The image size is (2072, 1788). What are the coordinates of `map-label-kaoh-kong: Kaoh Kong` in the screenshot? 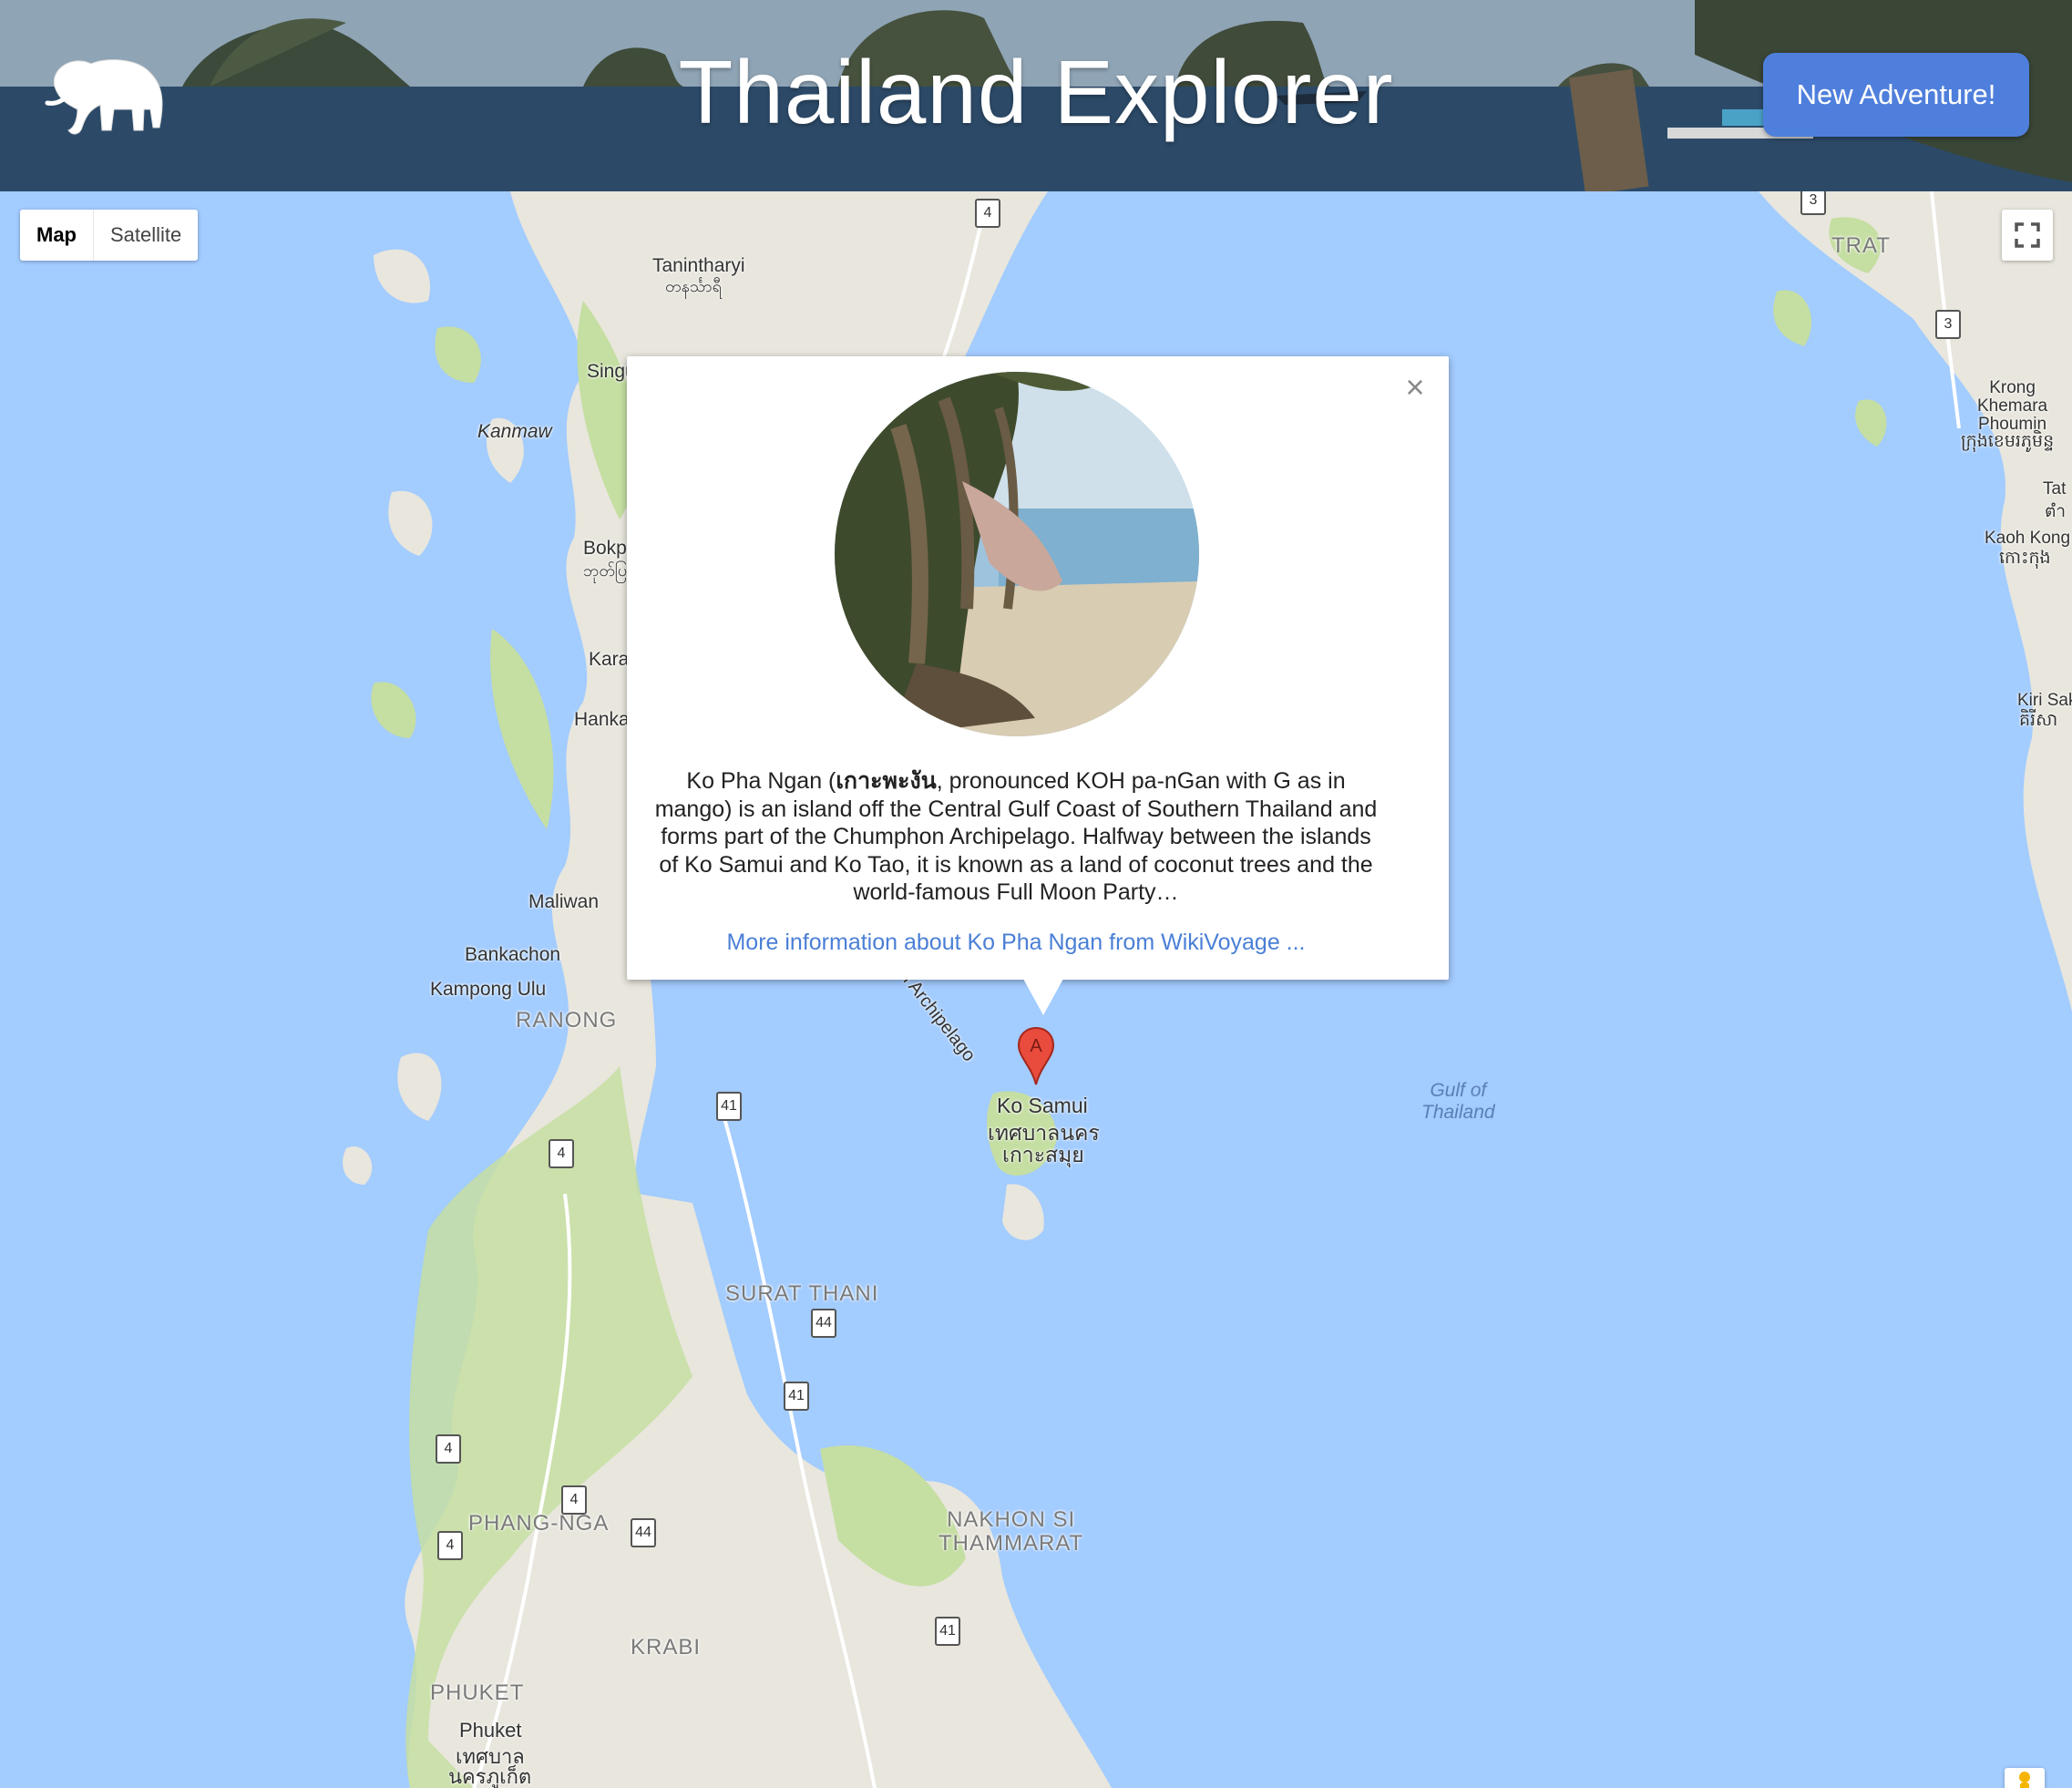 It's located at (2028, 538).